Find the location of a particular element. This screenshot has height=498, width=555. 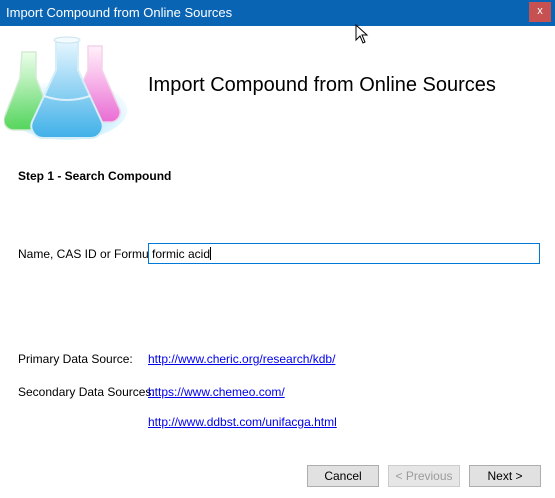

text-caret is located at coordinates (211, 253).